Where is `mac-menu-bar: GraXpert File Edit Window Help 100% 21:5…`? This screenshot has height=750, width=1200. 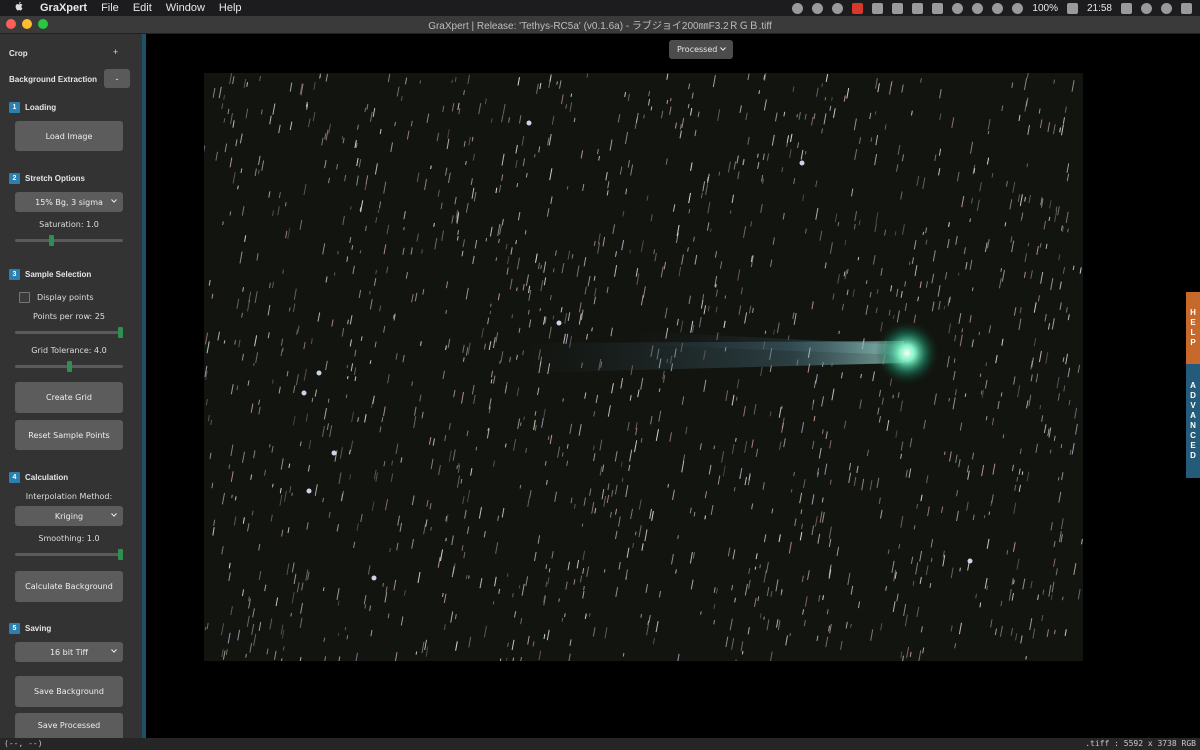 mac-menu-bar: GraXpert File Edit Window Help 100% 21:5… is located at coordinates (600, 8).